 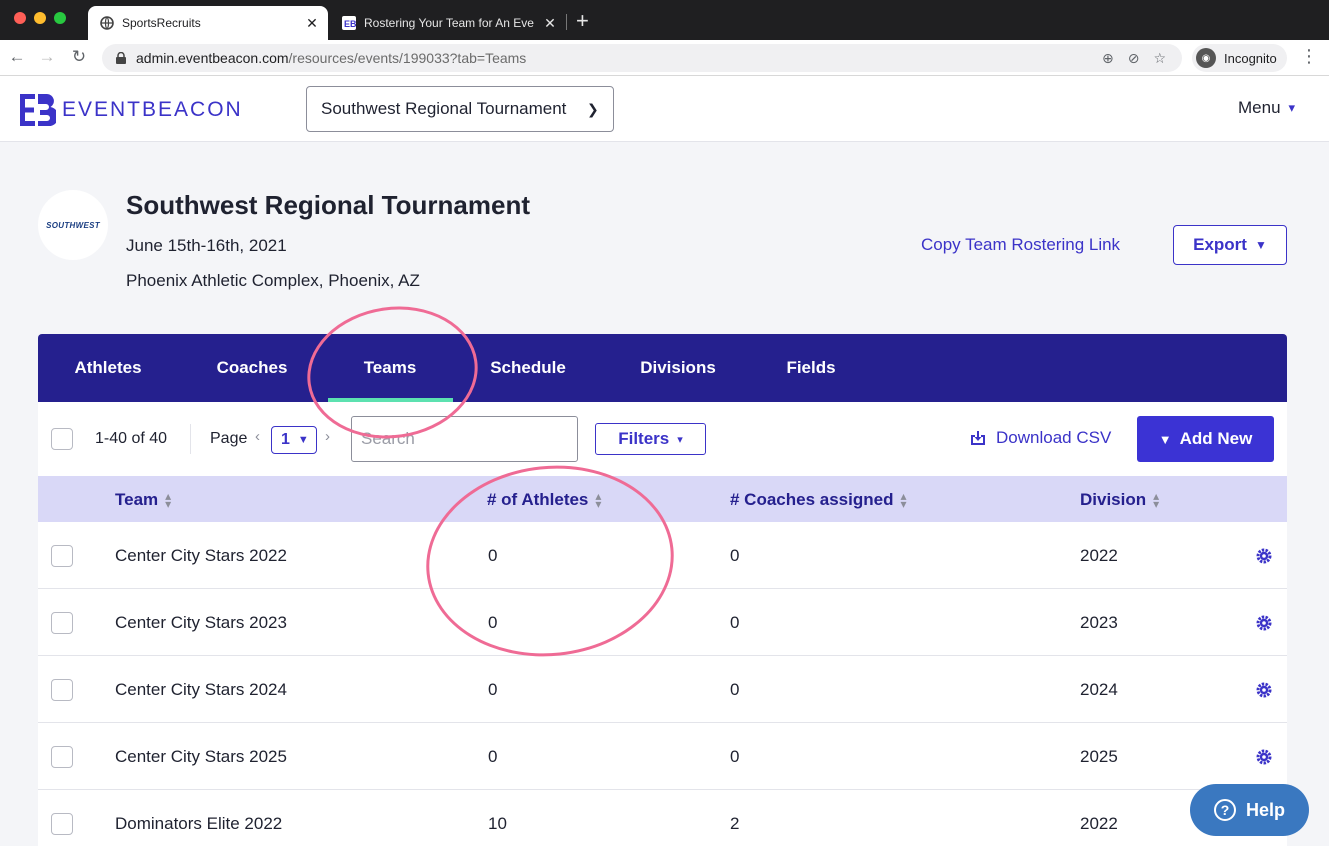 I want to click on team-name: Center City Stars 2022, so click(x=201, y=556).